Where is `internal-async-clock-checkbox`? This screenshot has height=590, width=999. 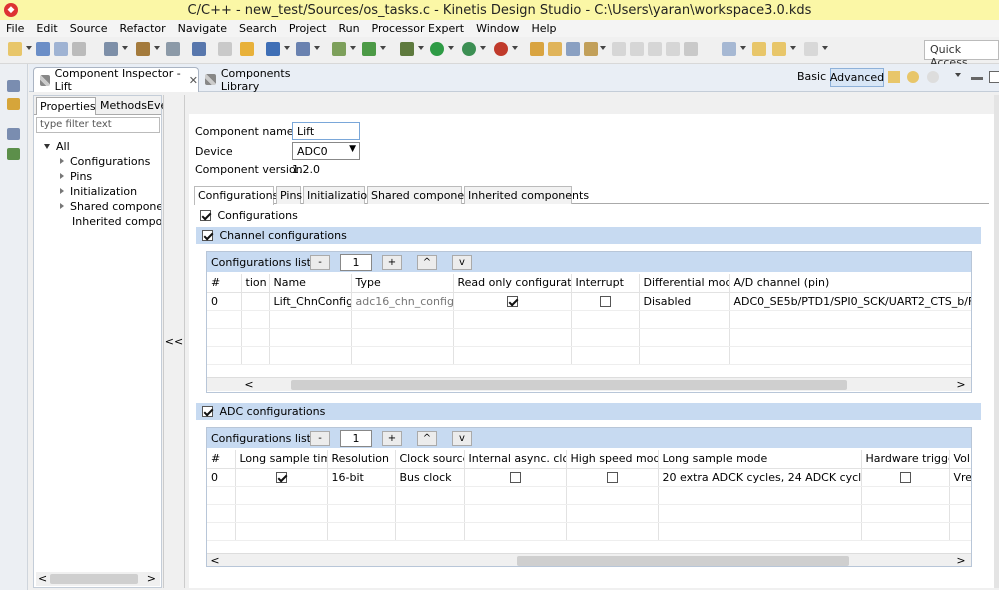 internal-async-clock-checkbox is located at coordinates (515, 477).